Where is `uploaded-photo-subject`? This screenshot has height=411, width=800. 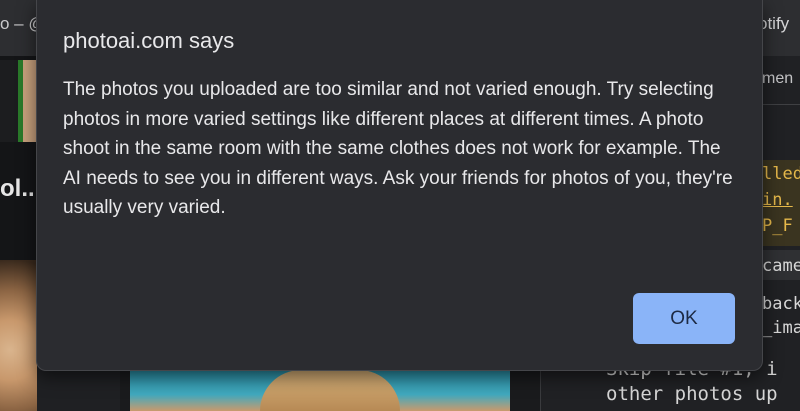
uploaded-photo-subject is located at coordinates (330, 390).